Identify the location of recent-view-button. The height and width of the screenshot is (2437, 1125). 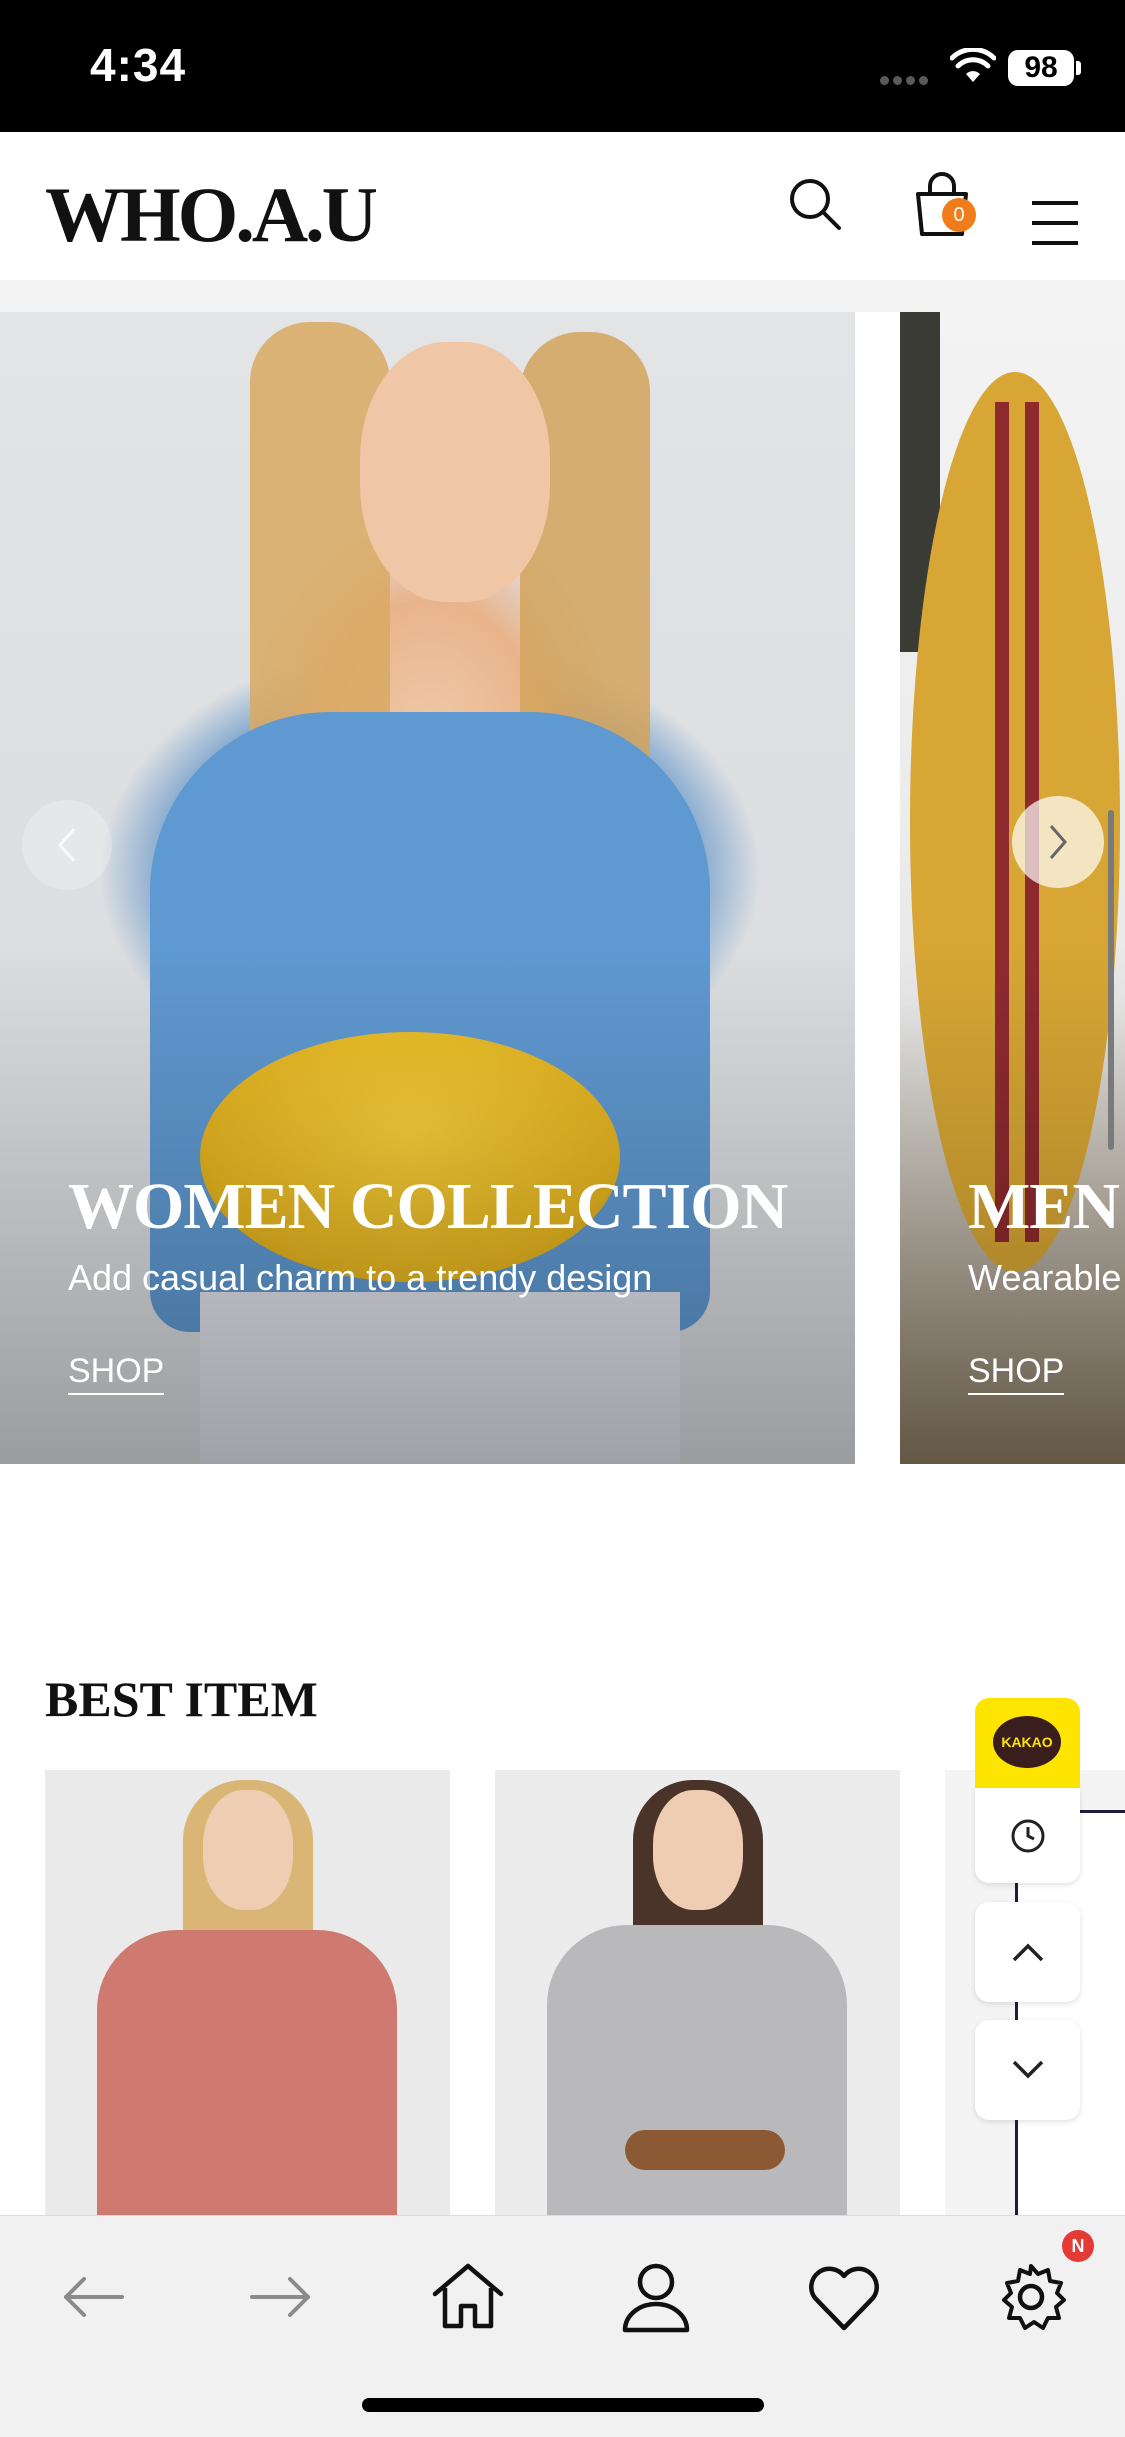
(1027, 1835).